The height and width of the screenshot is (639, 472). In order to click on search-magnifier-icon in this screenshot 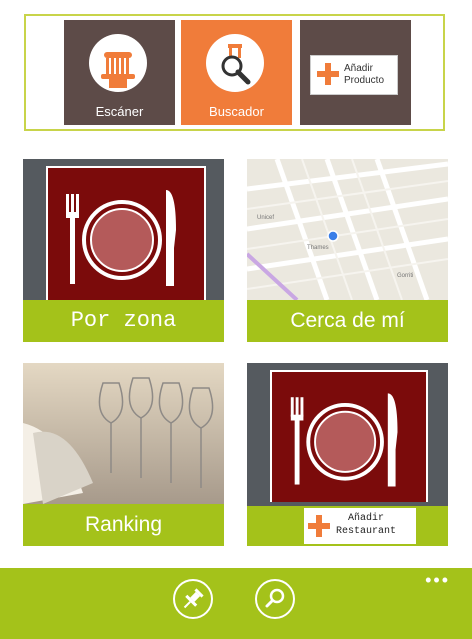, I will do `click(235, 63)`.